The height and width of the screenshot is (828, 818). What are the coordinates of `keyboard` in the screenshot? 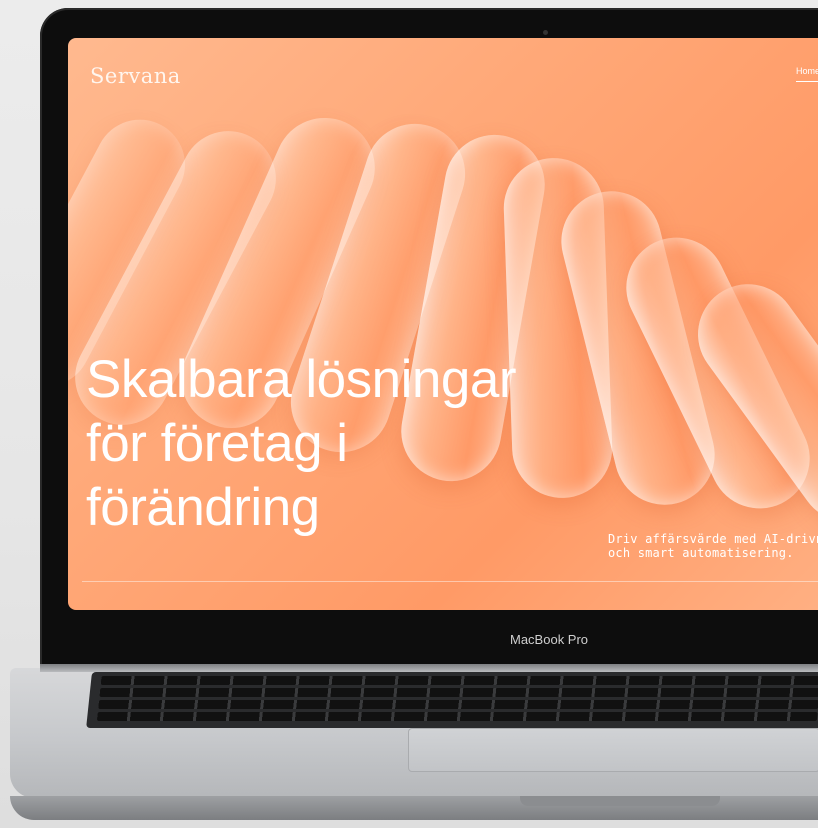 It's located at (452, 700).